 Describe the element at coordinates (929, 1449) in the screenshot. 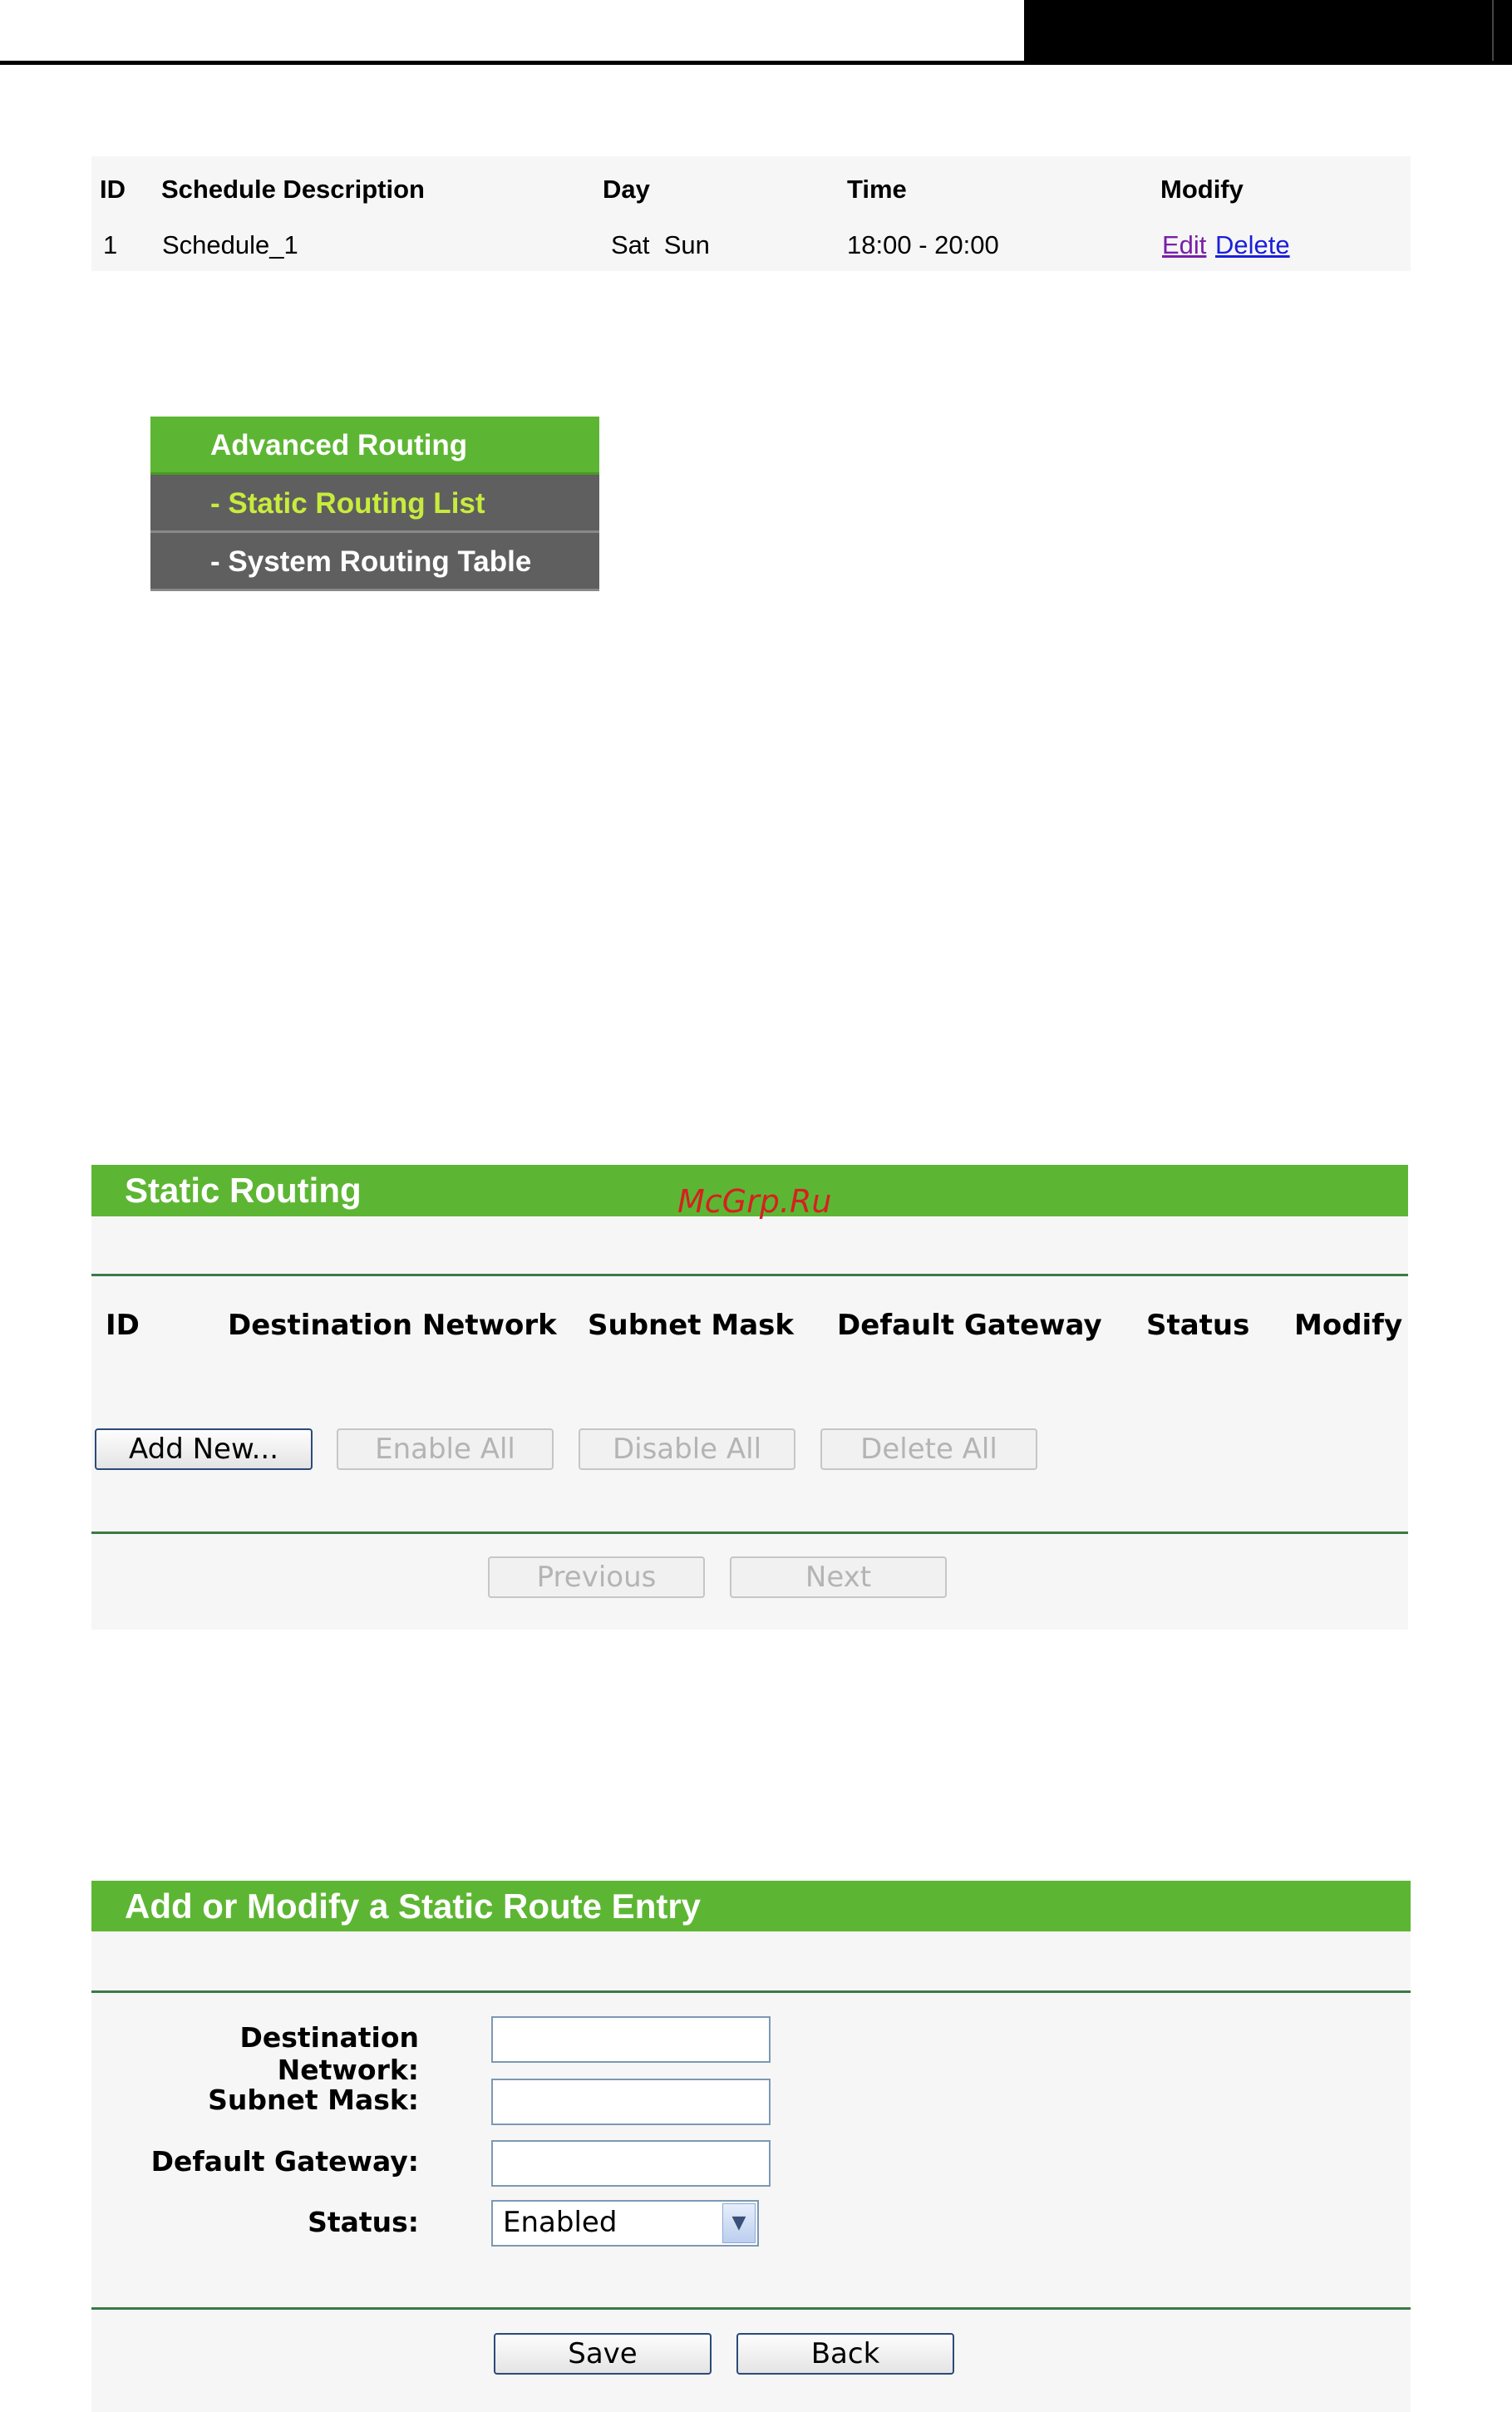

I see `delete-all-button: Delete All` at that location.